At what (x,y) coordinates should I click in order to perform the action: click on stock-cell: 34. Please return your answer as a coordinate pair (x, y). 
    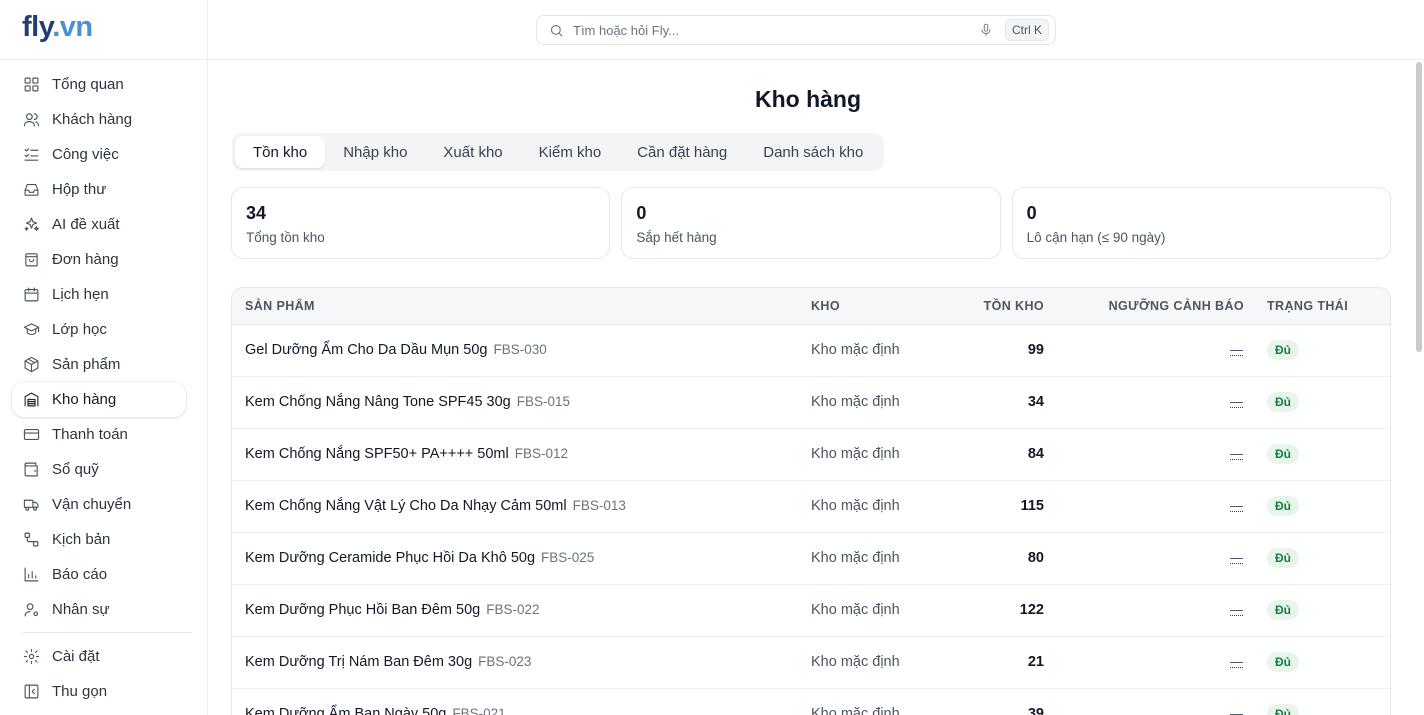
    Looking at the image, I should click on (1035, 402).